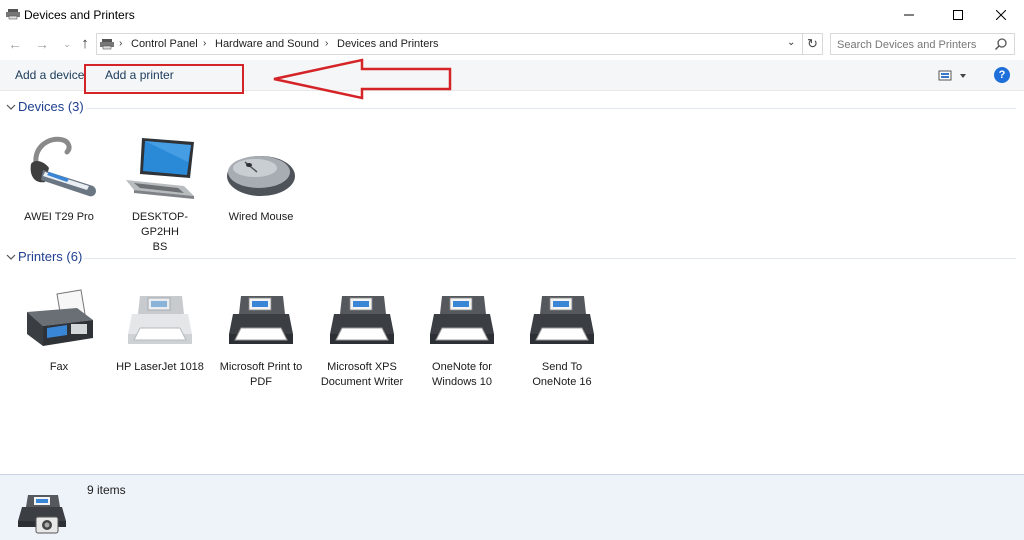 The height and width of the screenshot is (540, 1024). Describe the element at coordinates (362, 375) in the screenshot. I see `item-label: Microsoft XPS Document Writer` at that location.